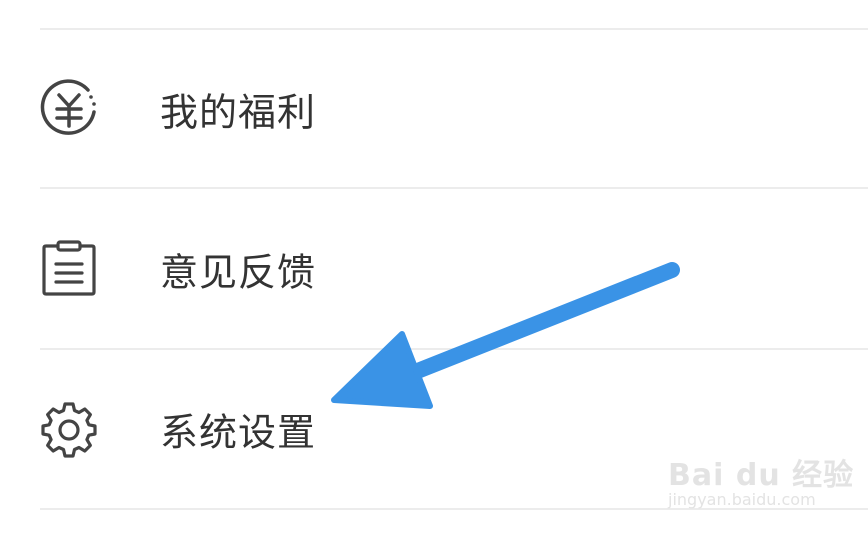 This screenshot has height=533, width=868. Describe the element at coordinates (238, 112) in the screenshot. I see `menu-item-label: 我的福利` at that location.